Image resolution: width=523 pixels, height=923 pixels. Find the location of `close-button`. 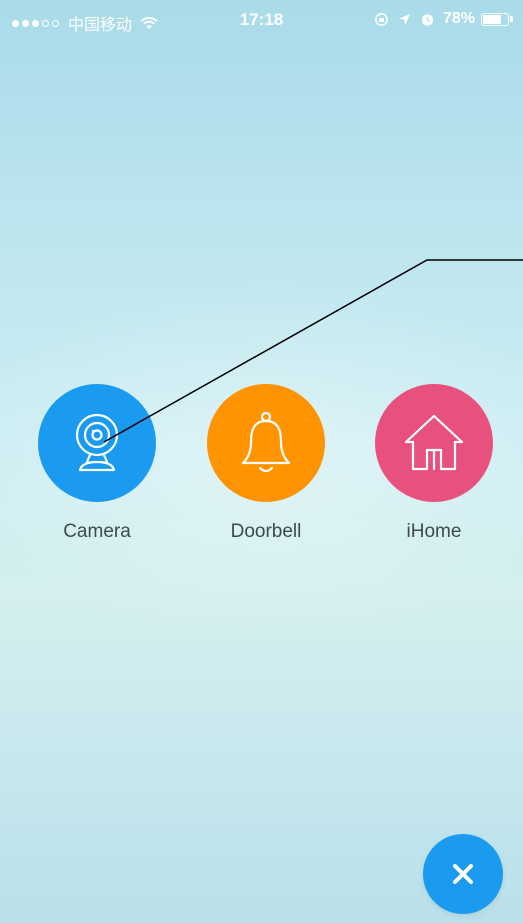

close-button is located at coordinates (463, 874).